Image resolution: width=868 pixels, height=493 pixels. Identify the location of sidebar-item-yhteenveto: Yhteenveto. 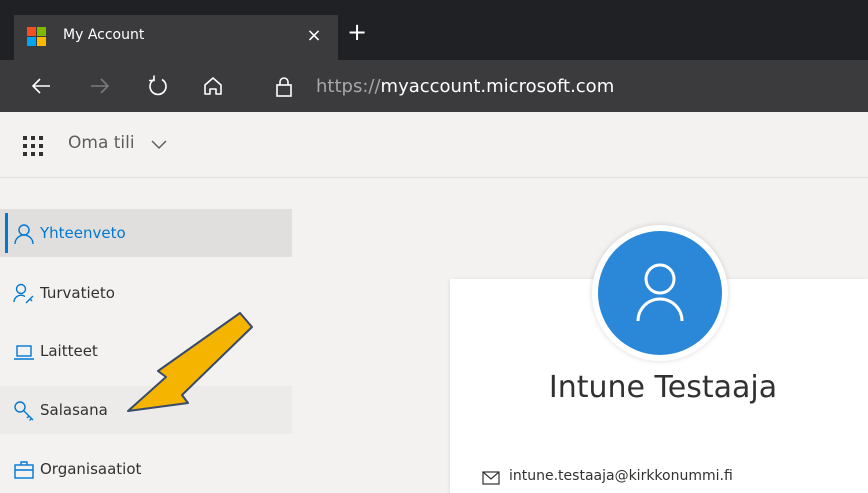
(146, 233).